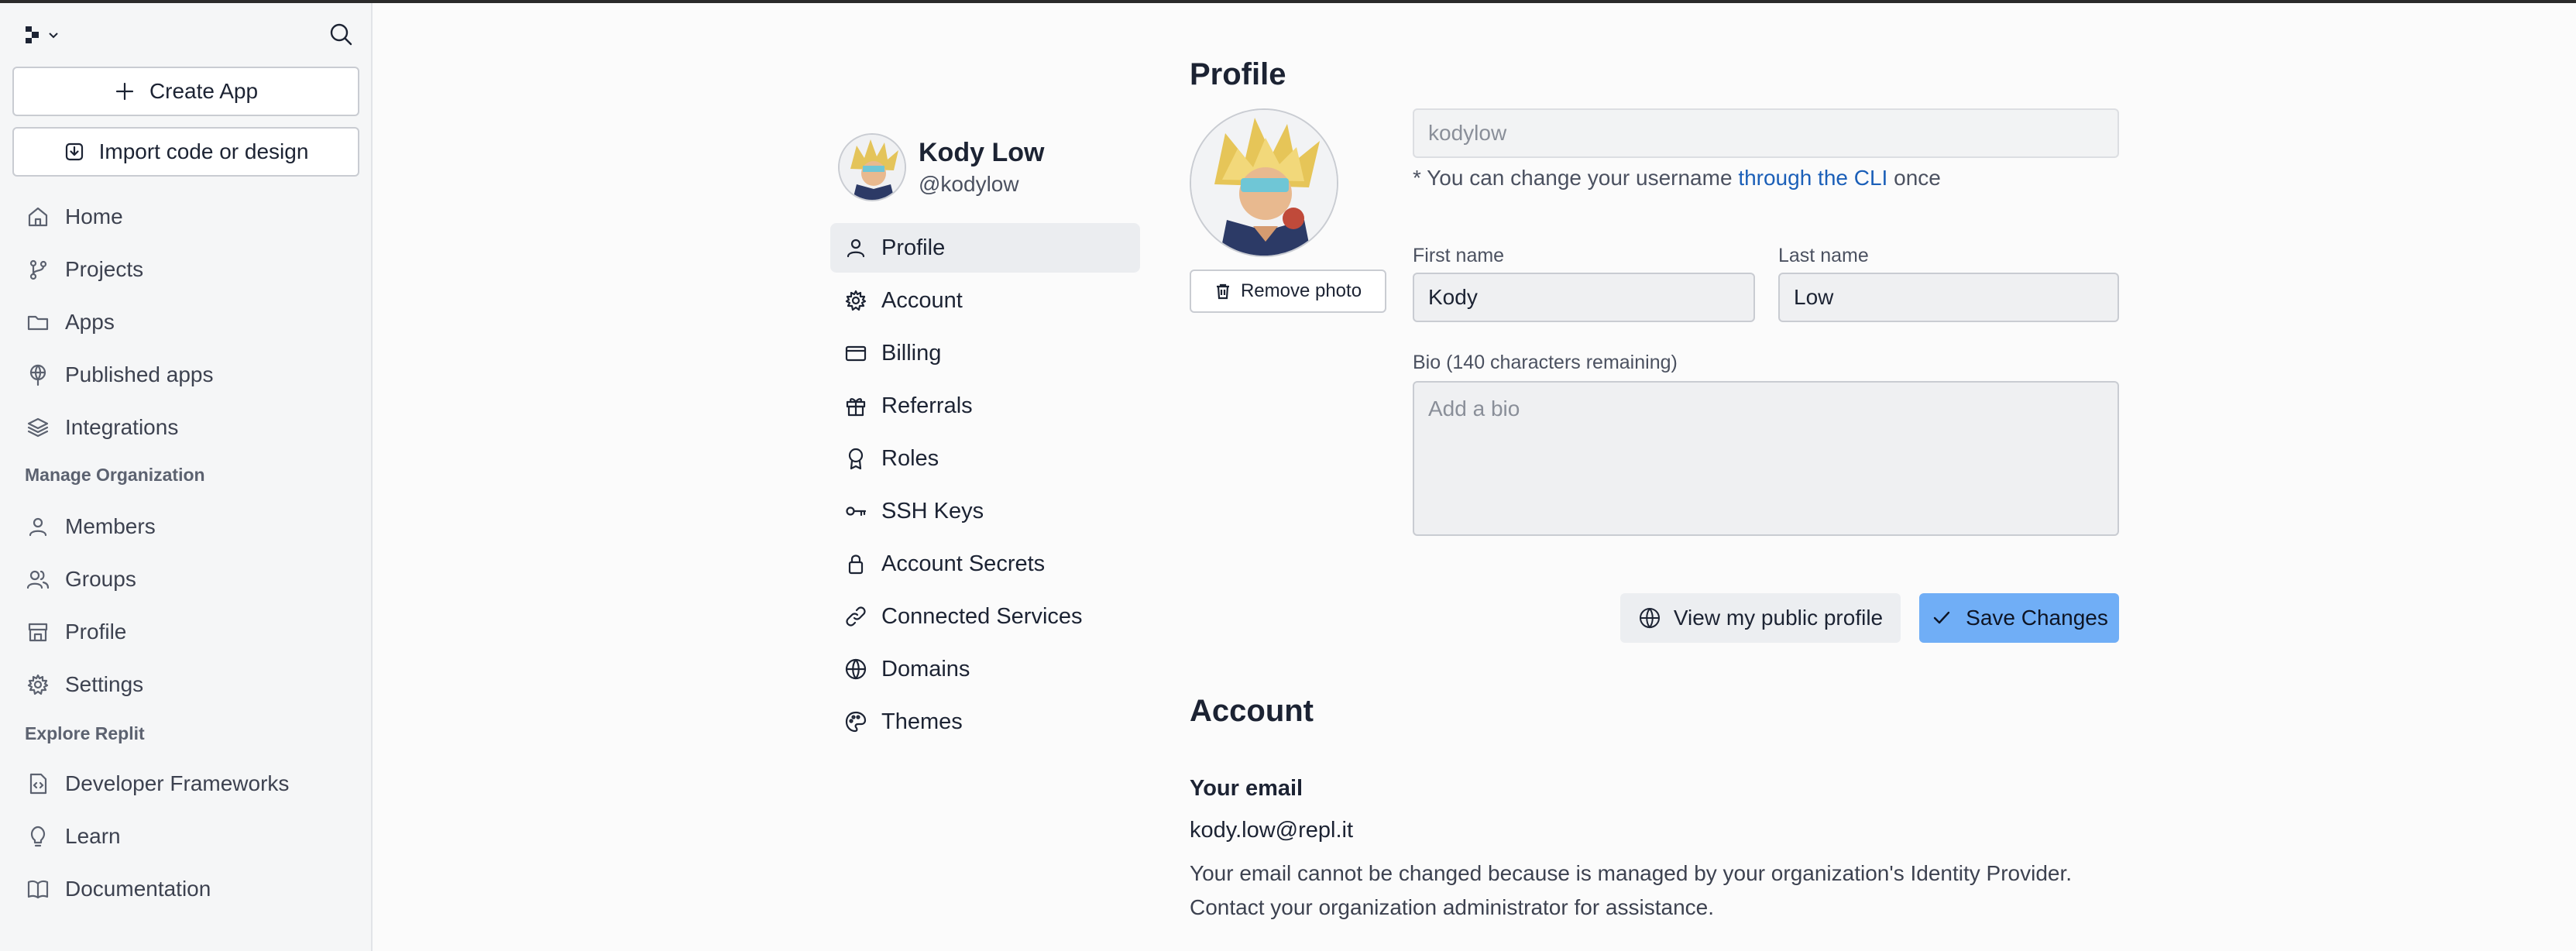 This screenshot has width=2576, height=951. I want to click on sidebar-item-label: Home, so click(94, 216).